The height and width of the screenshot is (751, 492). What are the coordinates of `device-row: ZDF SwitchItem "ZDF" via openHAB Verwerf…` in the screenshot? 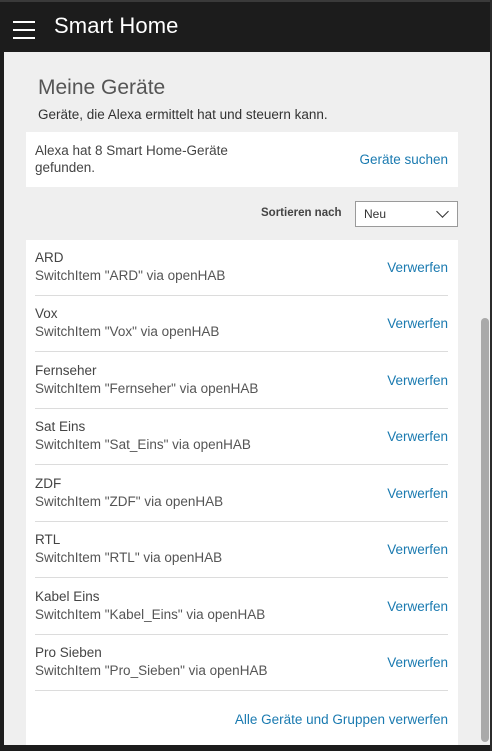 It's located at (241, 494).